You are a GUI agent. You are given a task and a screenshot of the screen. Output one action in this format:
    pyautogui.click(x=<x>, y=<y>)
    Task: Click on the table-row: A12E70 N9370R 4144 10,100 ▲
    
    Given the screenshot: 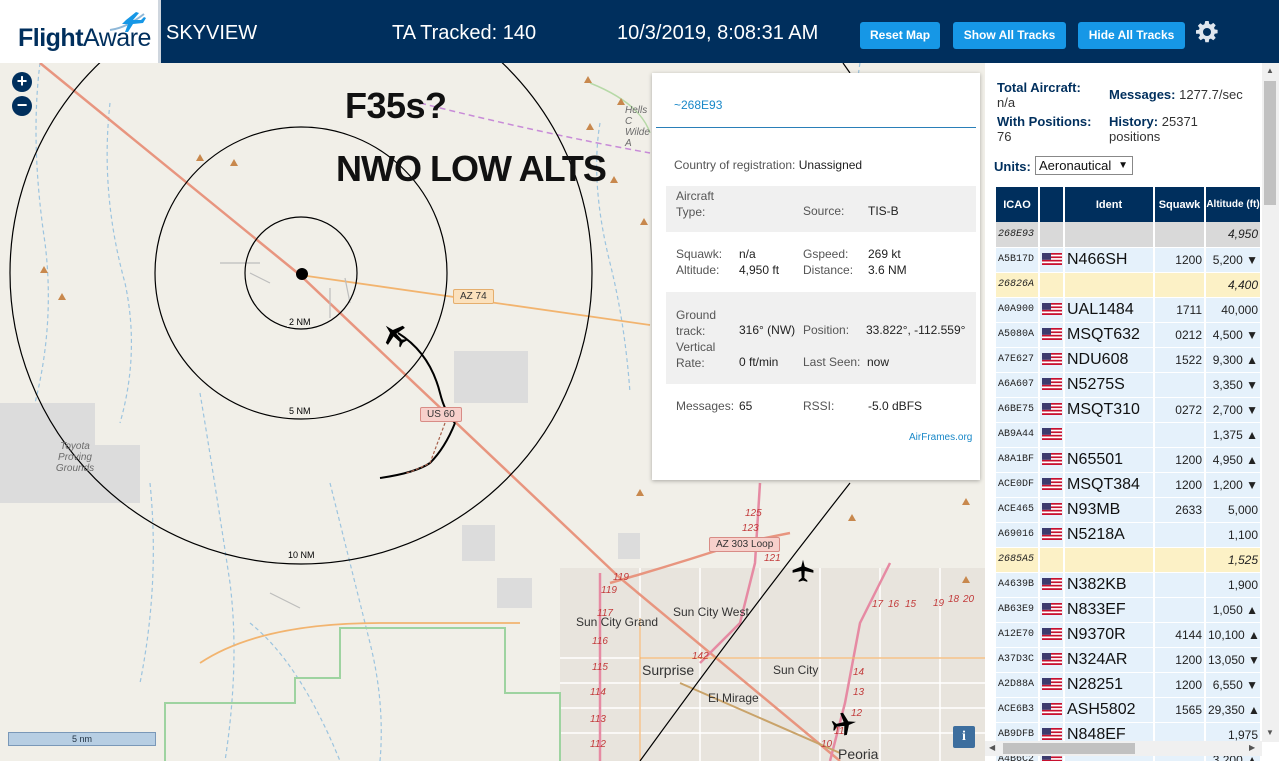 What is the action you would take?
    pyautogui.click(x=1129, y=635)
    